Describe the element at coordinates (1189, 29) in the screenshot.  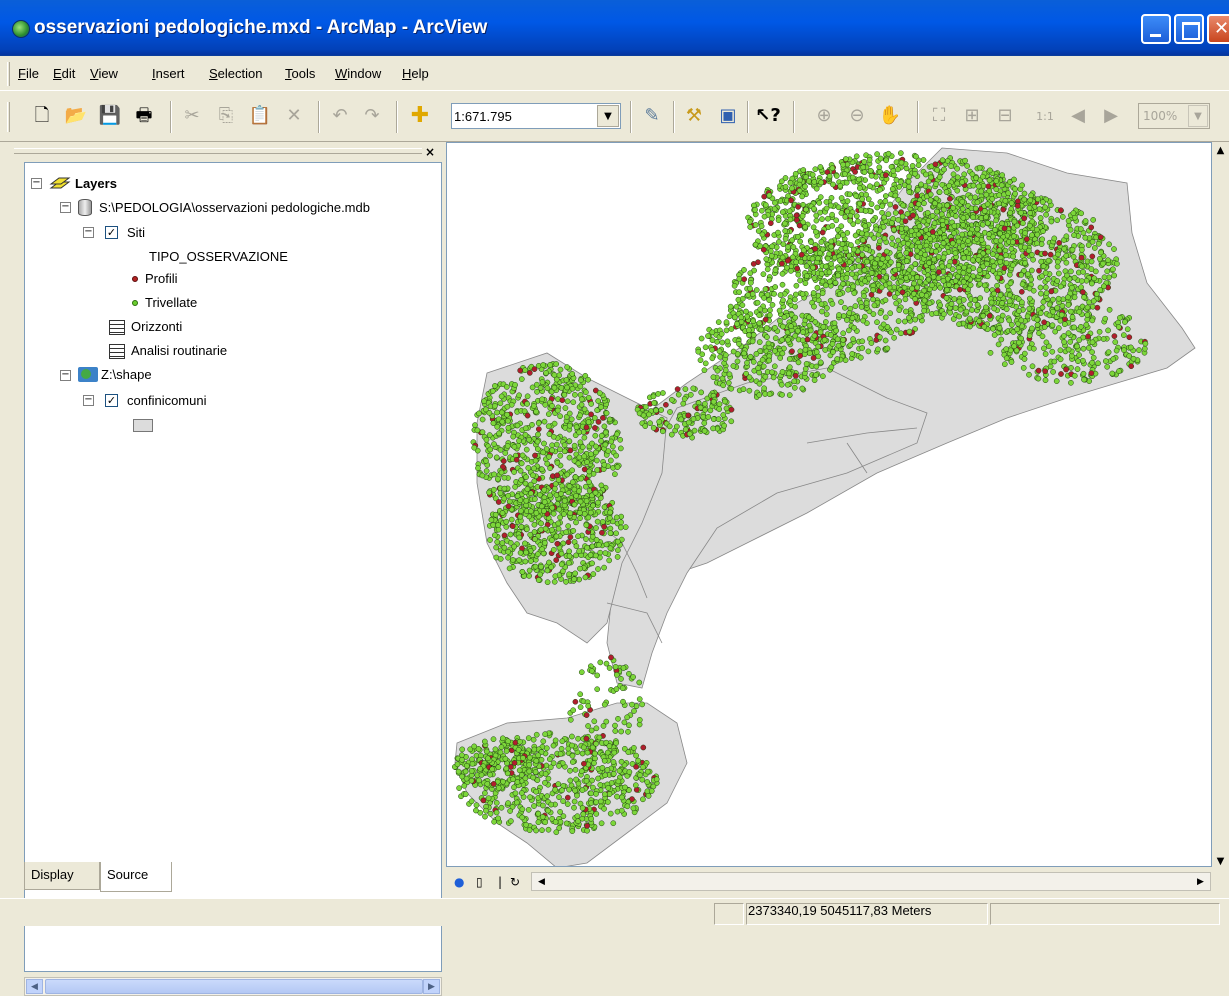
I see `maximize-button` at that location.